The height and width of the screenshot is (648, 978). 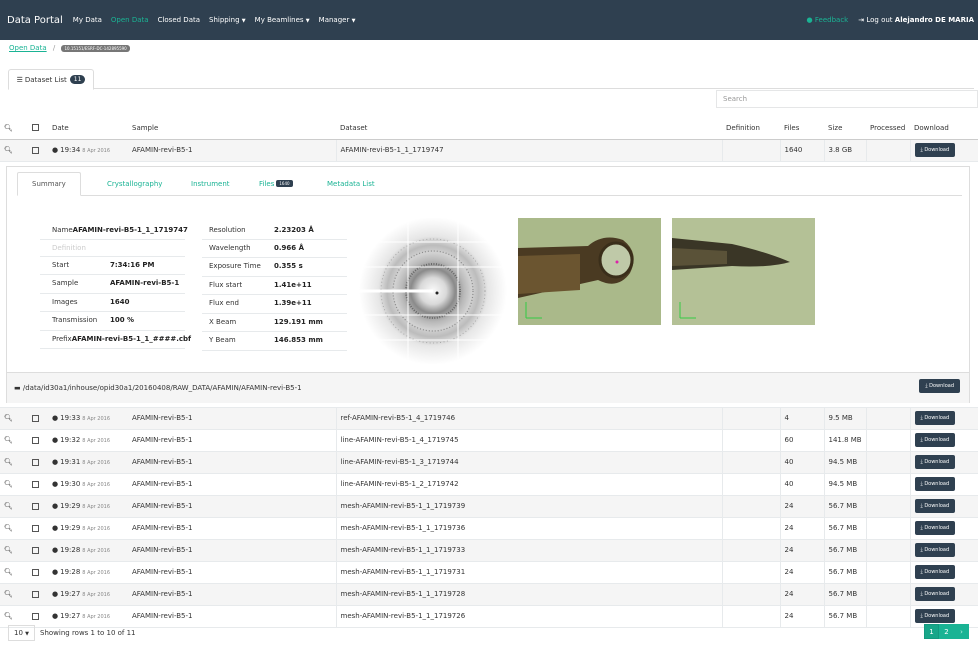 What do you see at coordinates (276, 184) in the screenshot?
I see `tab-files: Files 1640` at bounding box center [276, 184].